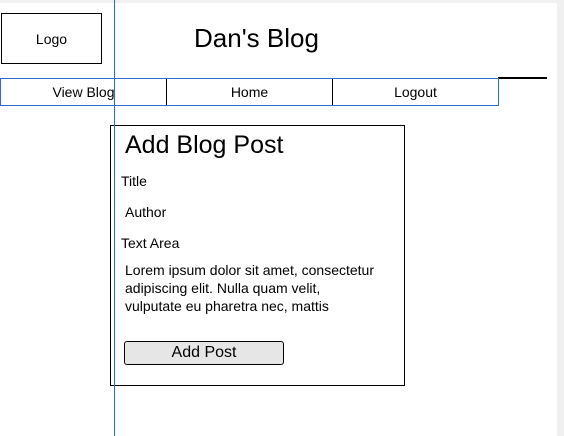 This screenshot has width=564, height=436. Describe the element at coordinates (522, 78) in the screenshot. I see `header-divider` at that location.